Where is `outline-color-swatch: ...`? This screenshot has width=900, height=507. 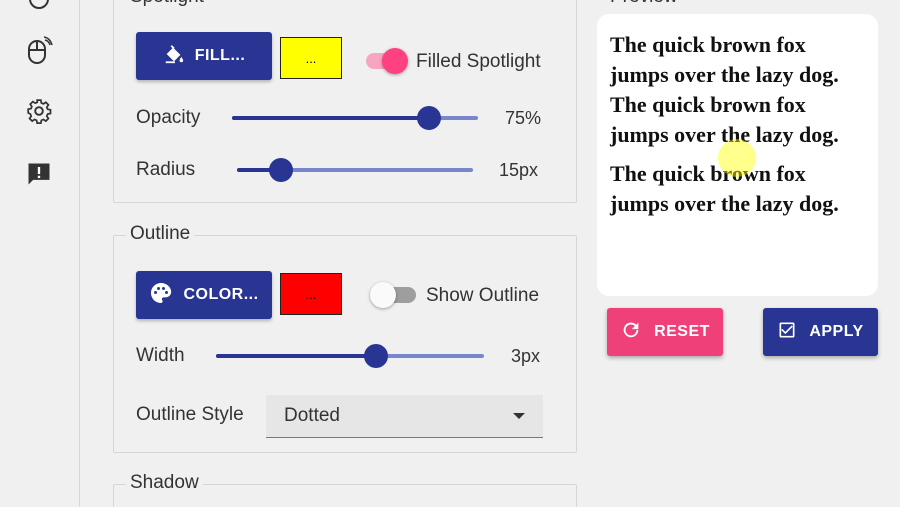
outline-color-swatch: ... is located at coordinates (311, 294).